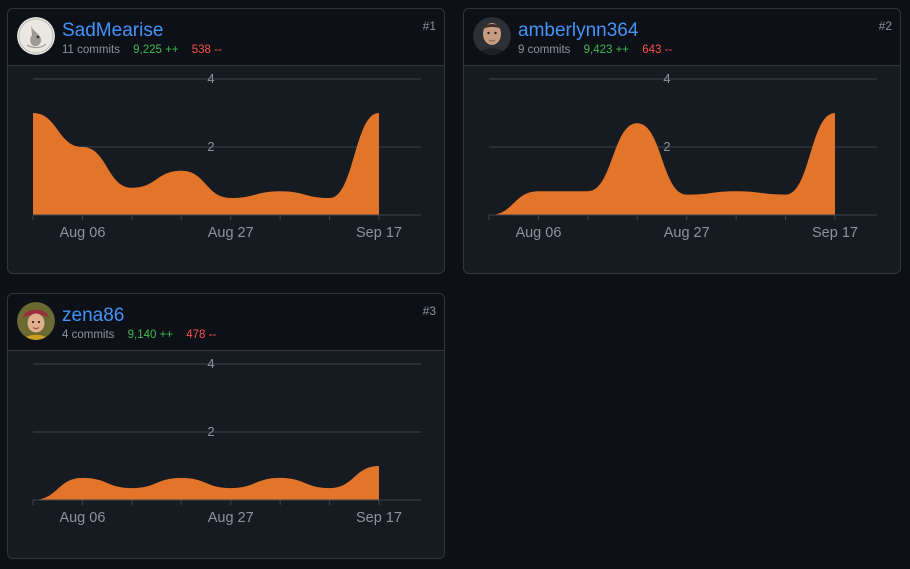 The height and width of the screenshot is (569, 910). What do you see at coordinates (429, 311) in the screenshot?
I see `rank-label: #3` at bounding box center [429, 311].